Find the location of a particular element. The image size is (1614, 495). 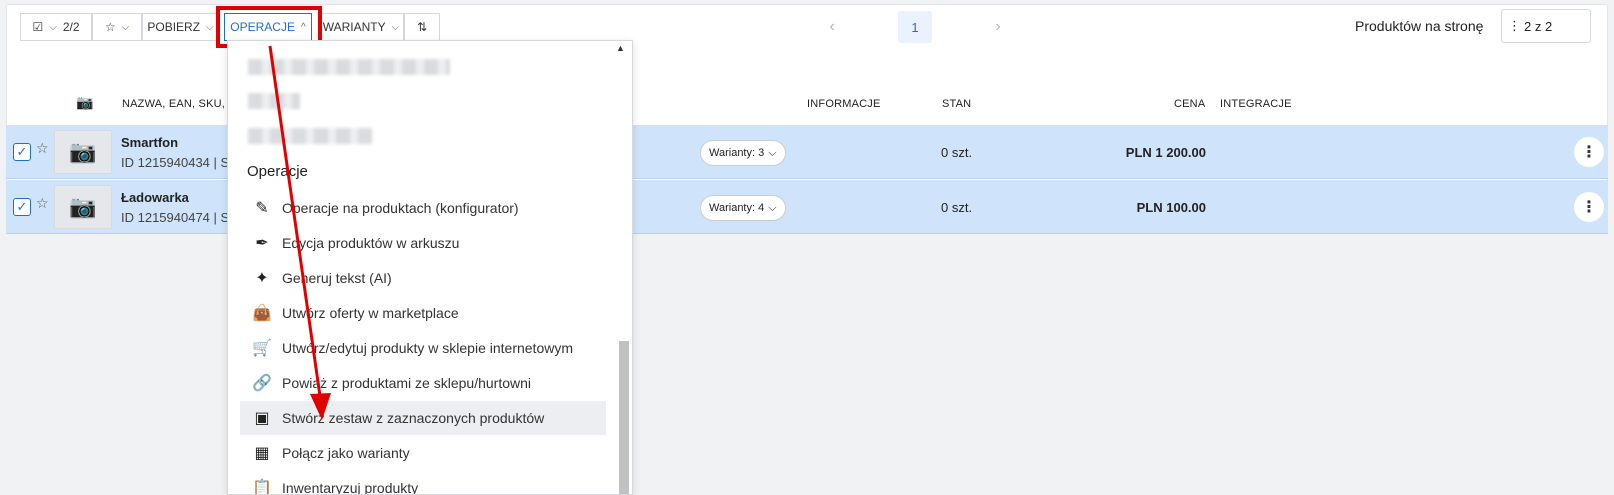

pen-icon: ✒ is located at coordinates (262, 243).